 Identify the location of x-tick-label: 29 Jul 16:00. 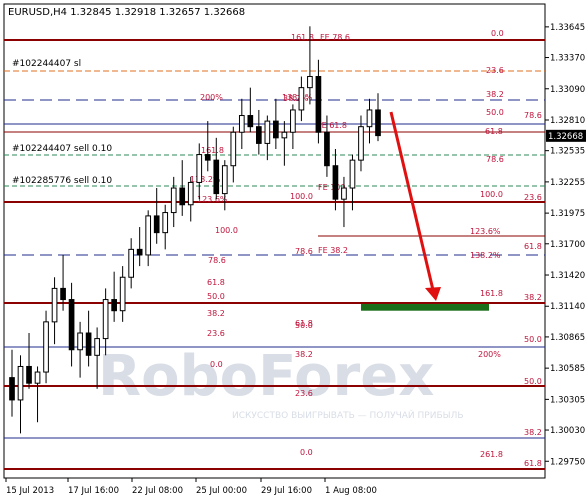
(286, 491).